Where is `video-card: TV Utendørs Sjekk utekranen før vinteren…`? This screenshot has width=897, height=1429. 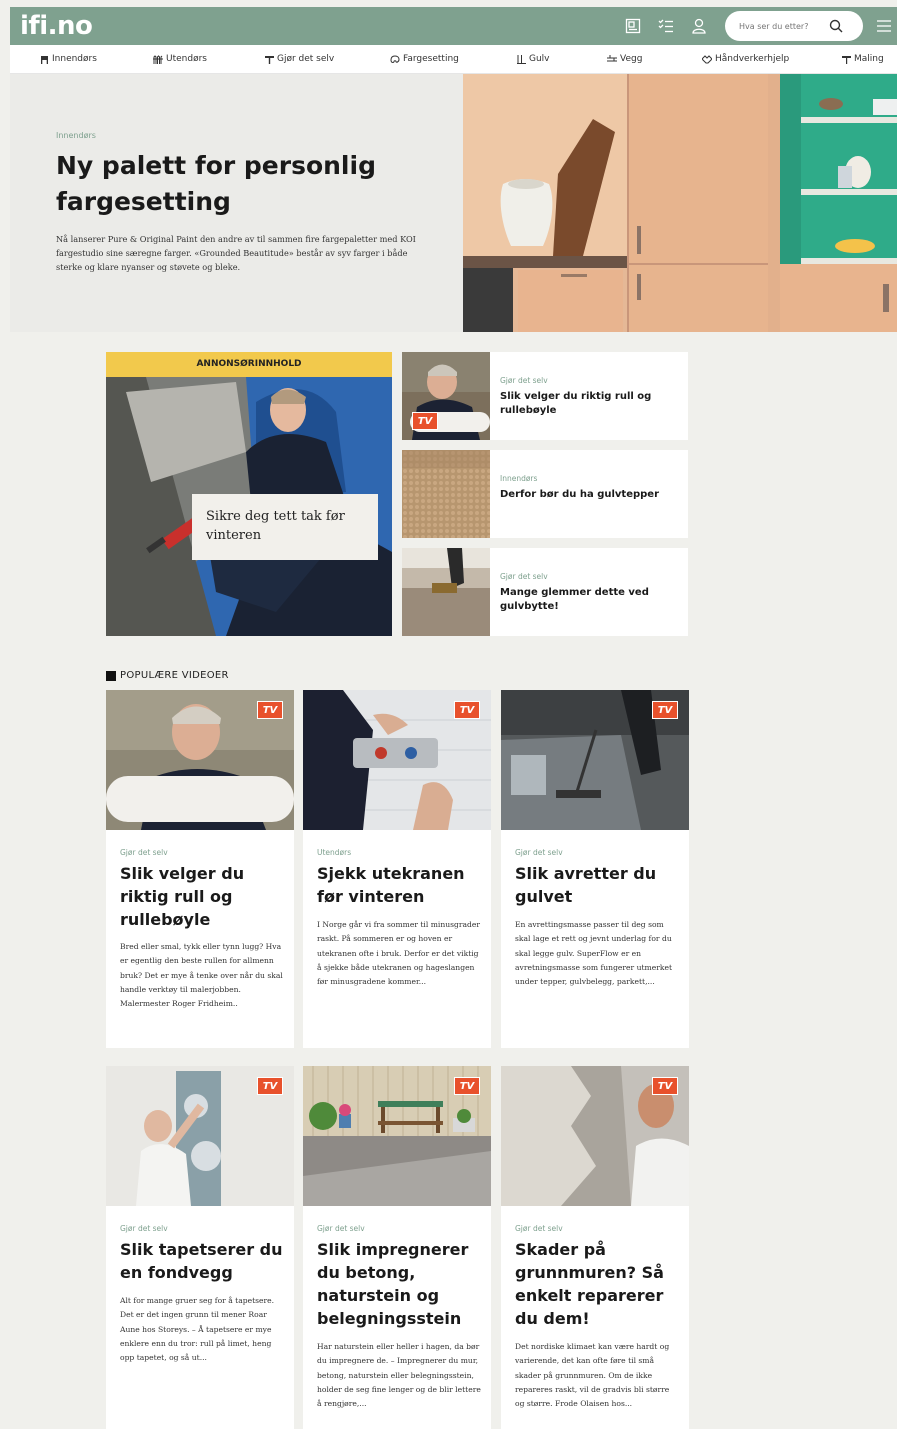 video-card: TV Utendørs Sjekk utekranen før vinteren… is located at coordinates (397, 869).